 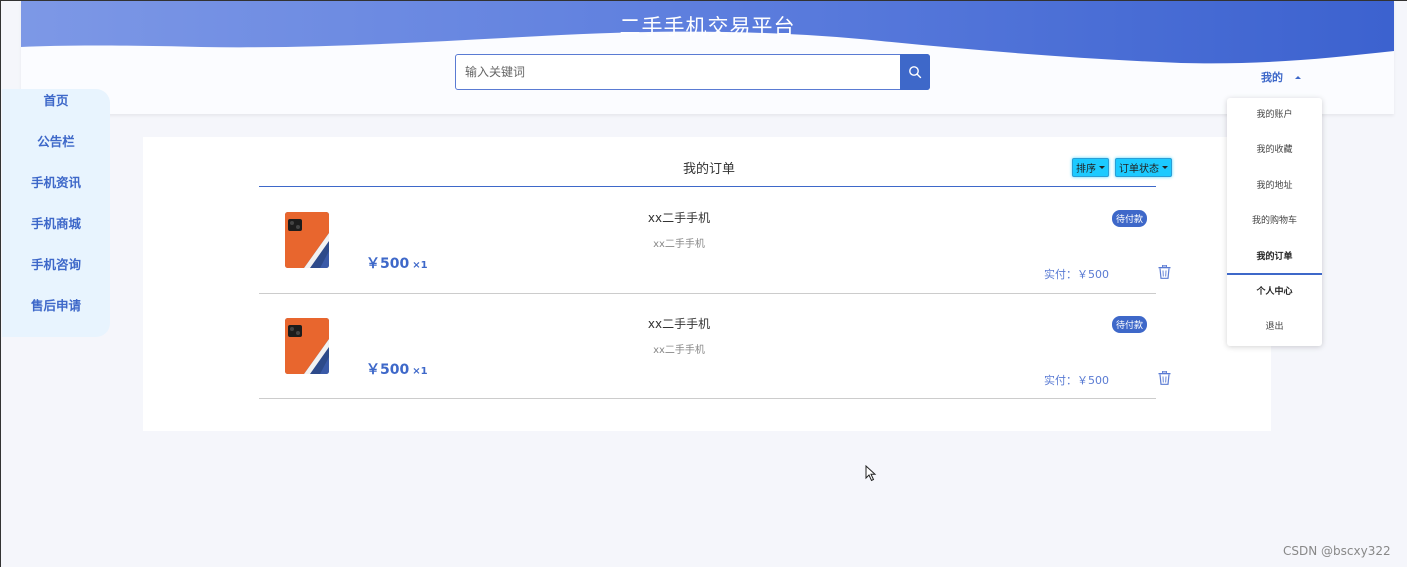 I want to click on nav-item-home: 首页, so click(x=56, y=109).